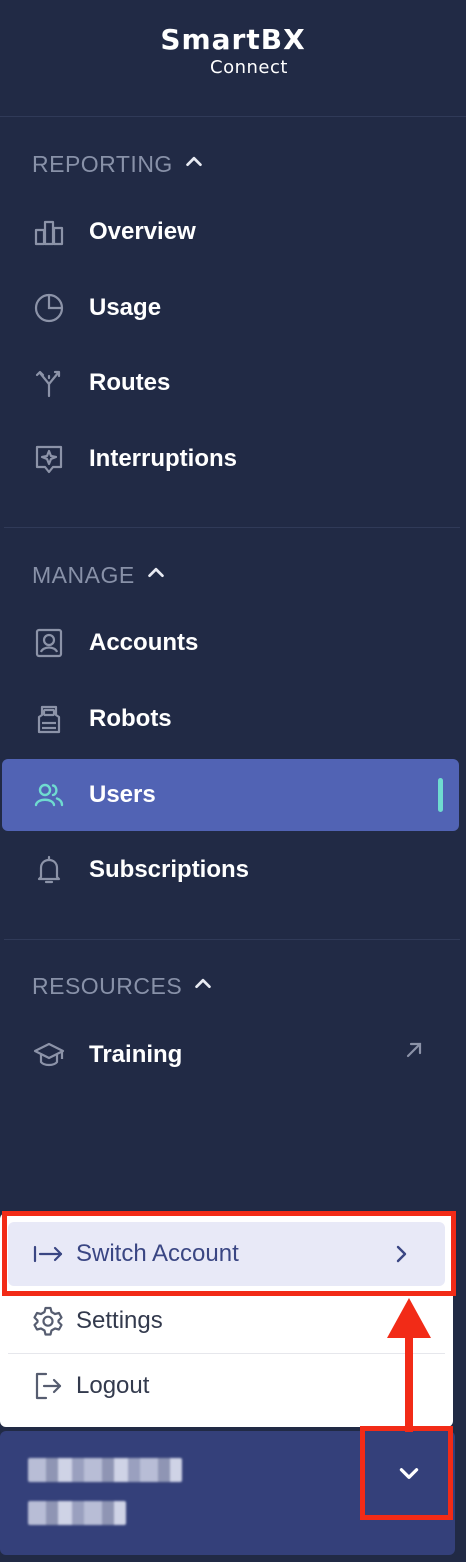 The width and height of the screenshot is (466, 1562). Describe the element at coordinates (233, 39) in the screenshot. I see `logo-title: SmartBX` at that location.